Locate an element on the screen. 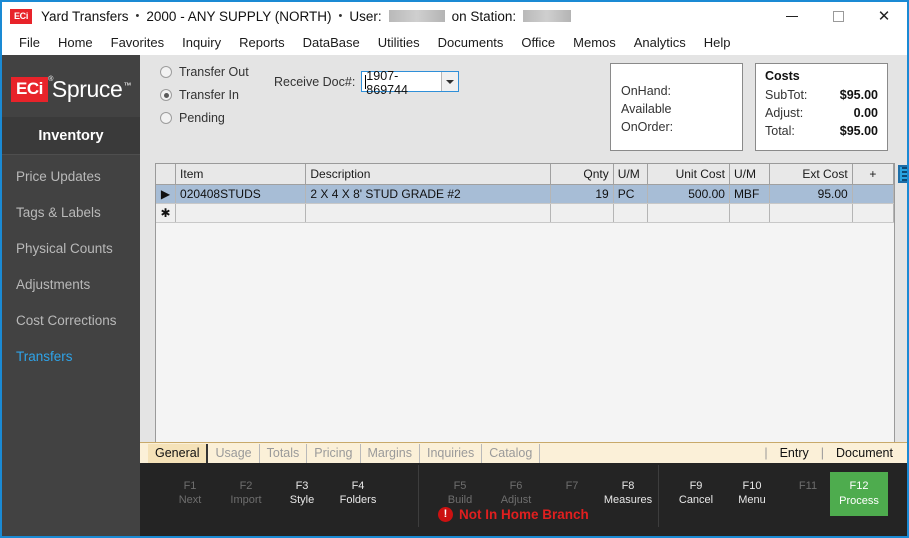 This screenshot has height=538, width=909. column-header-qnty: Qnty is located at coordinates (582, 174).